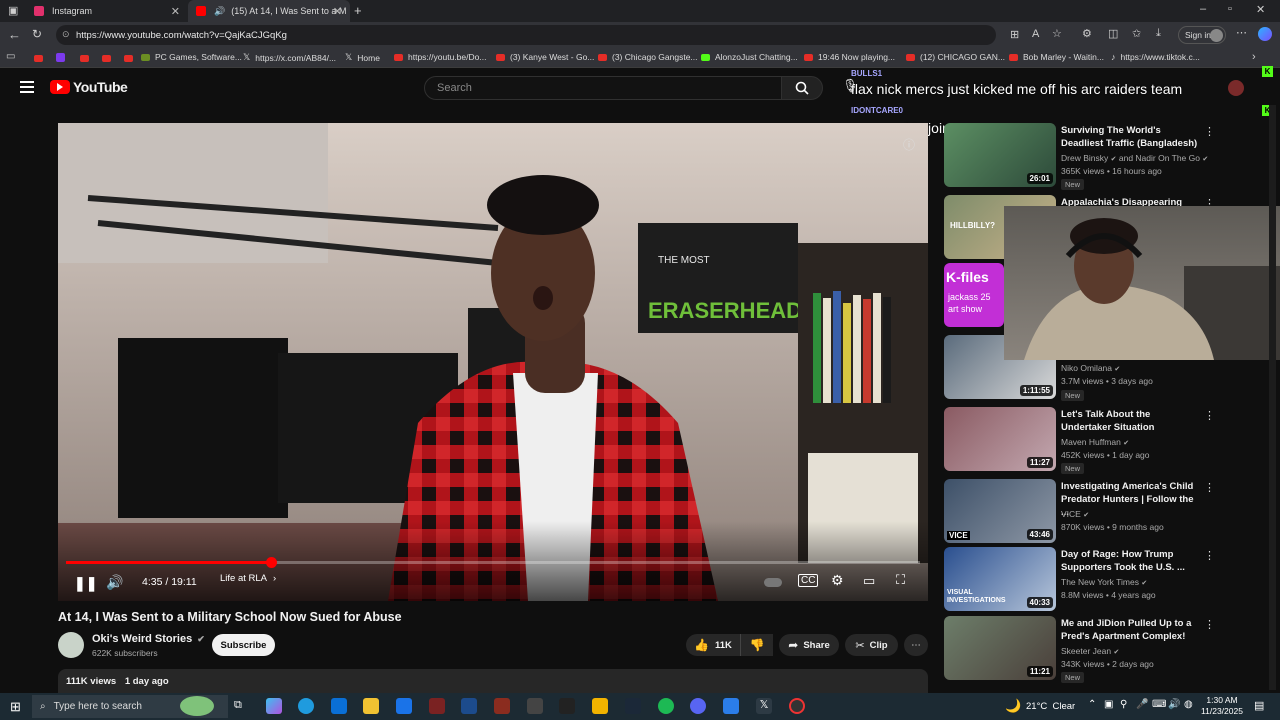 This screenshot has width=1280, height=720. Describe the element at coordinates (909, 144) in the screenshot. I see `info-icon: ⓘ` at that location.